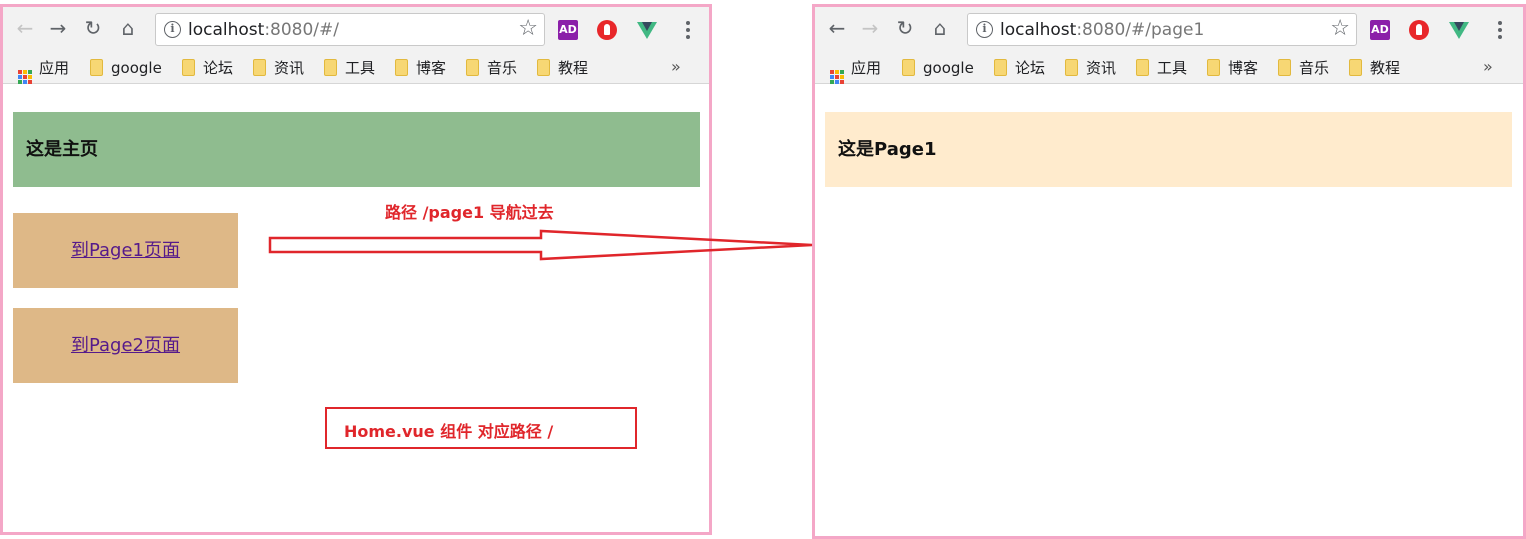  I want to click on component-annotation-box: Home.vue 组件 对应路径 /, so click(481, 428).